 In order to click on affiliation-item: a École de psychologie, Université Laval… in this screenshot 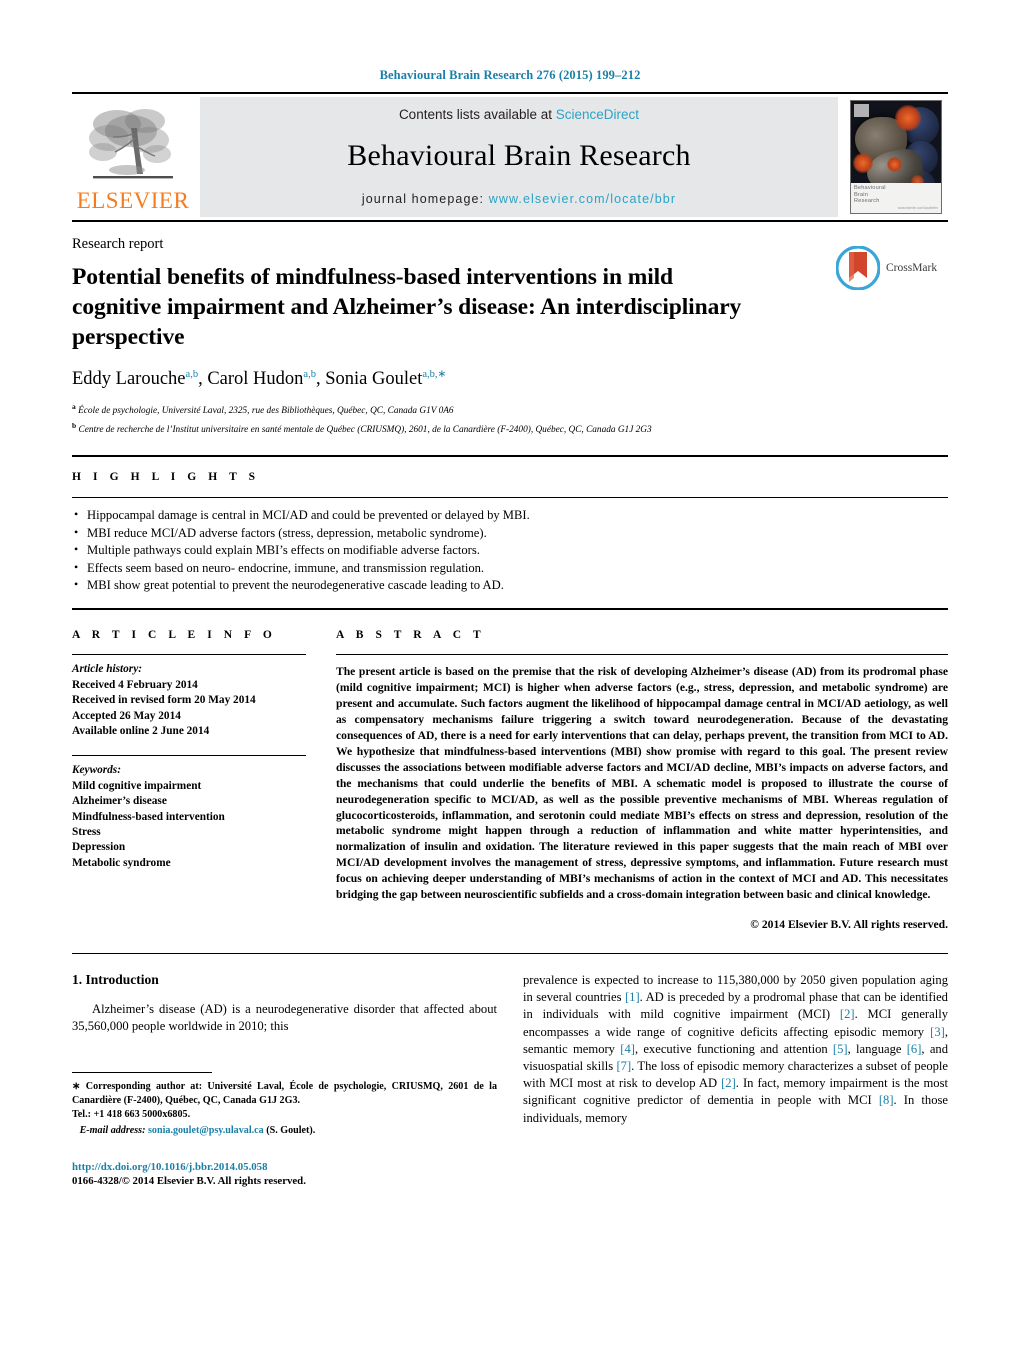, I will do `click(263, 409)`.